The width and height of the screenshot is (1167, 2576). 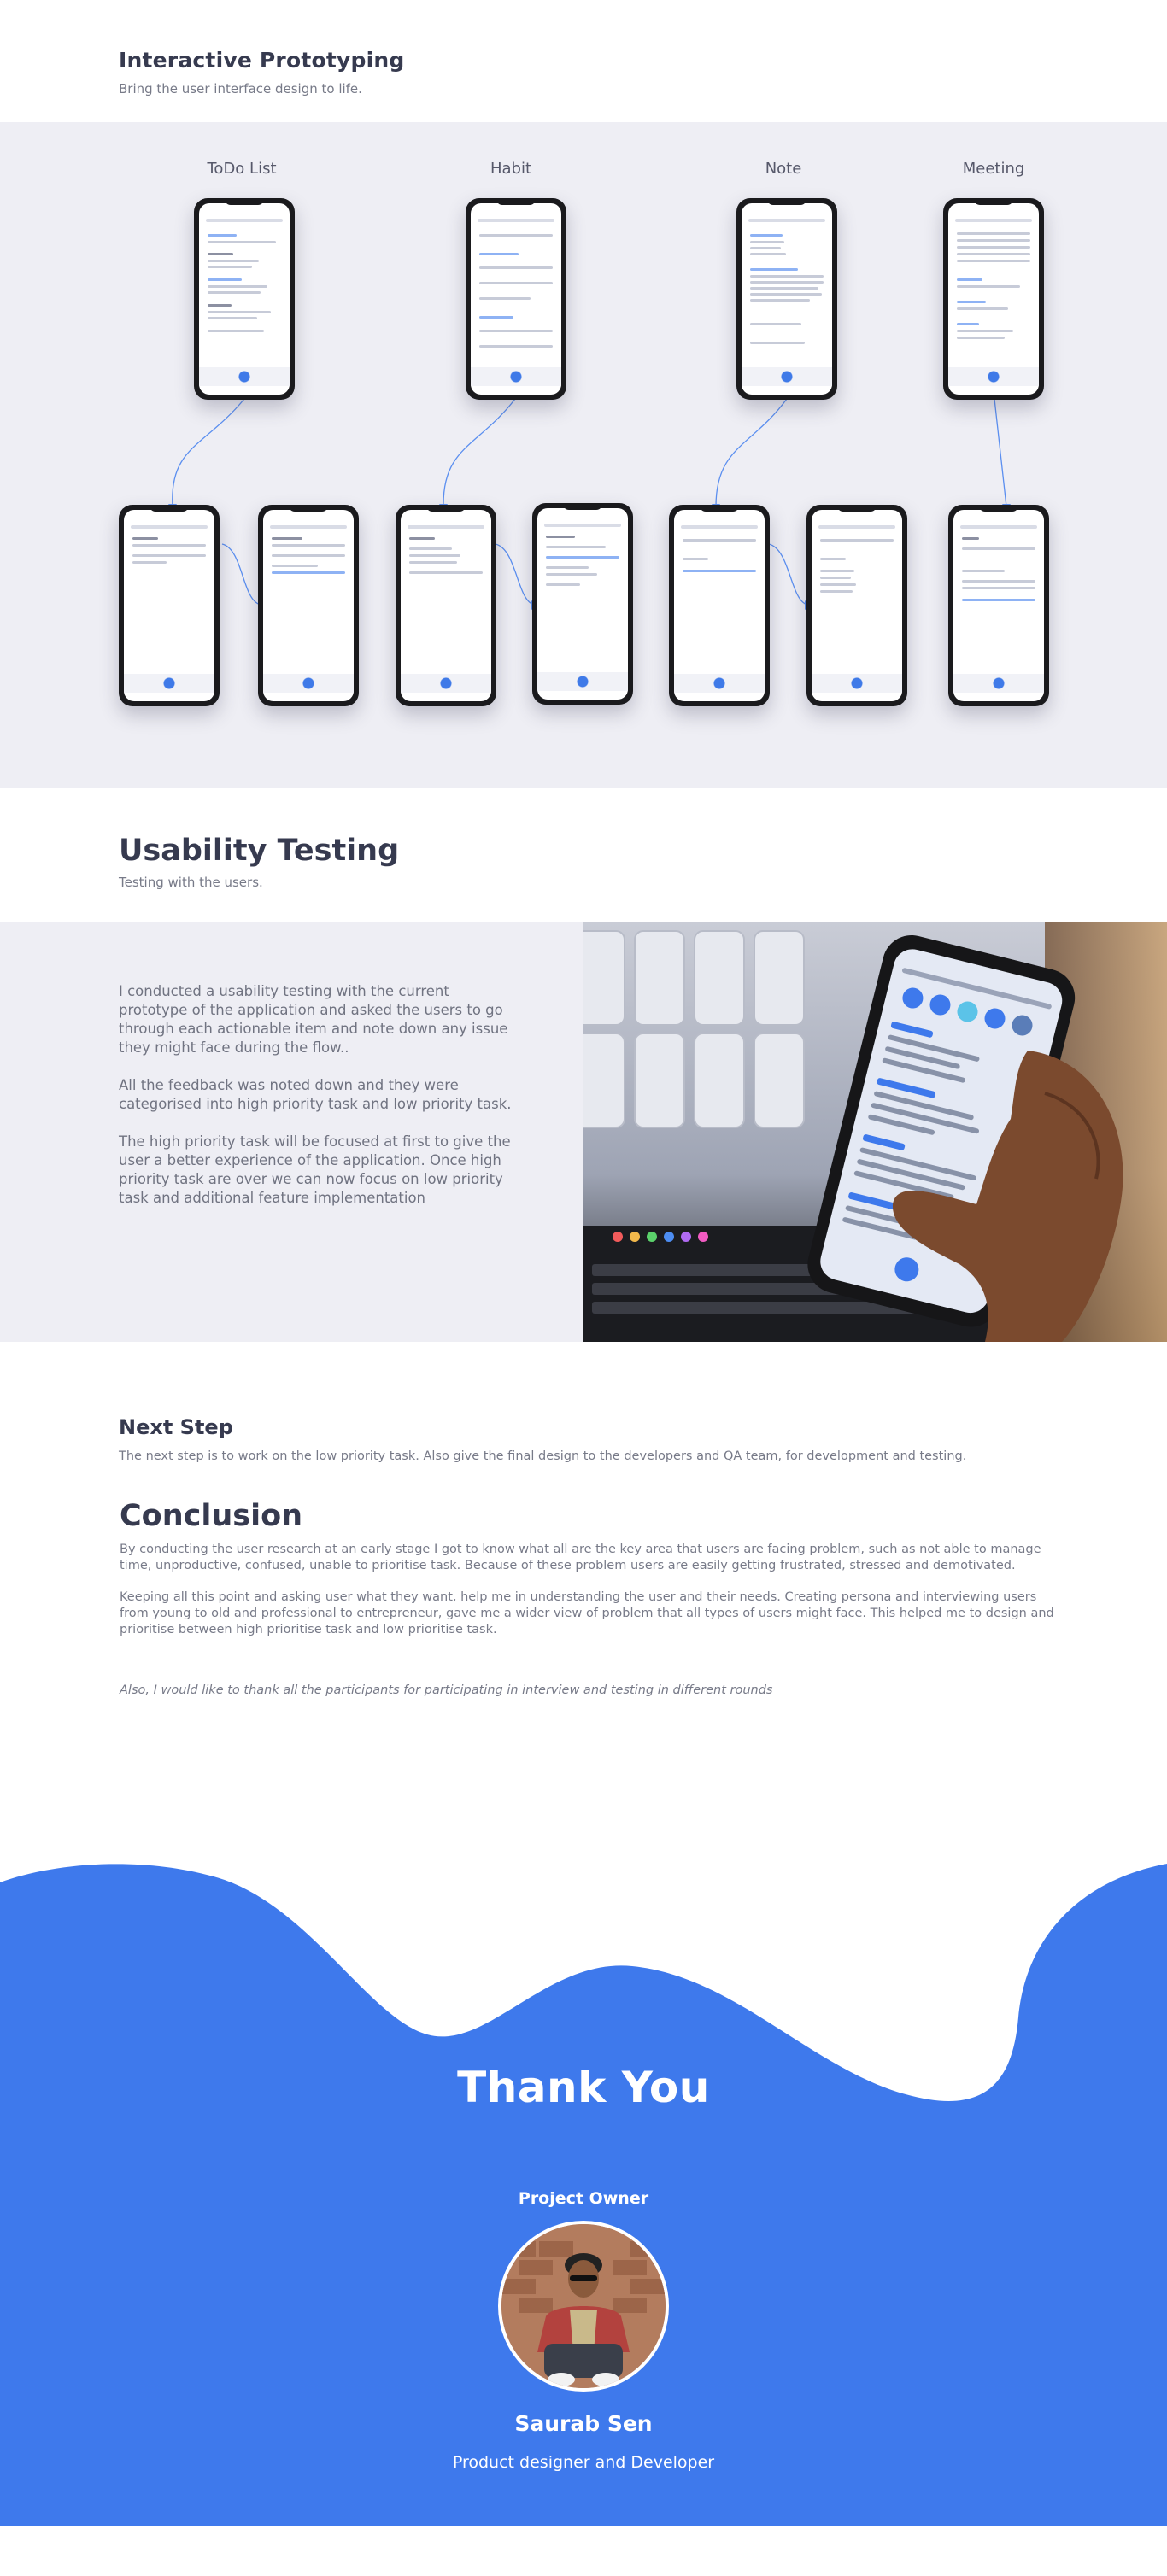 I want to click on thank-you-heading: Thank You, so click(x=583, y=2087).